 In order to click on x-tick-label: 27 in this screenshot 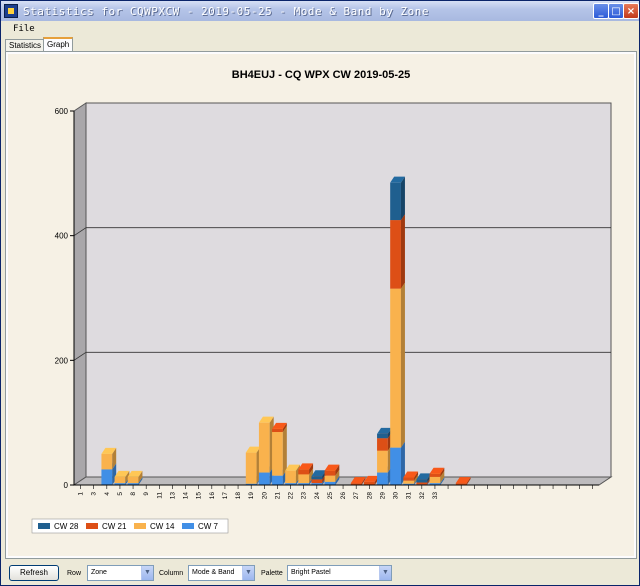, I will do `click(356, 496)`.